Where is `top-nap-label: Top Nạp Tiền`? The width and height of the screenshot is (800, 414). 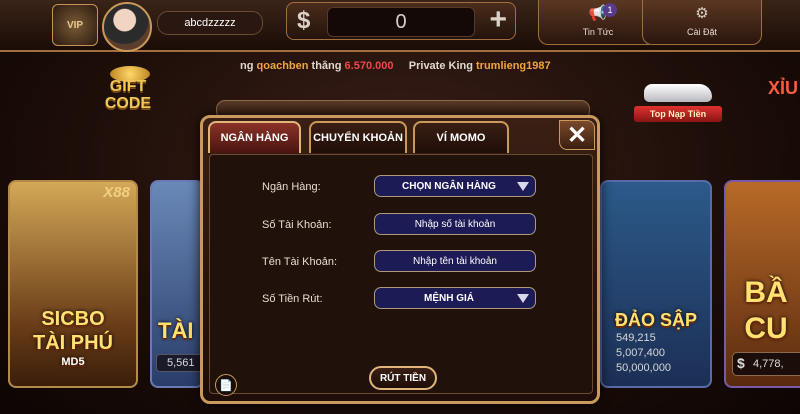
top-nap-label: Top Nạp Tiền is located at coordinates (678, 114).